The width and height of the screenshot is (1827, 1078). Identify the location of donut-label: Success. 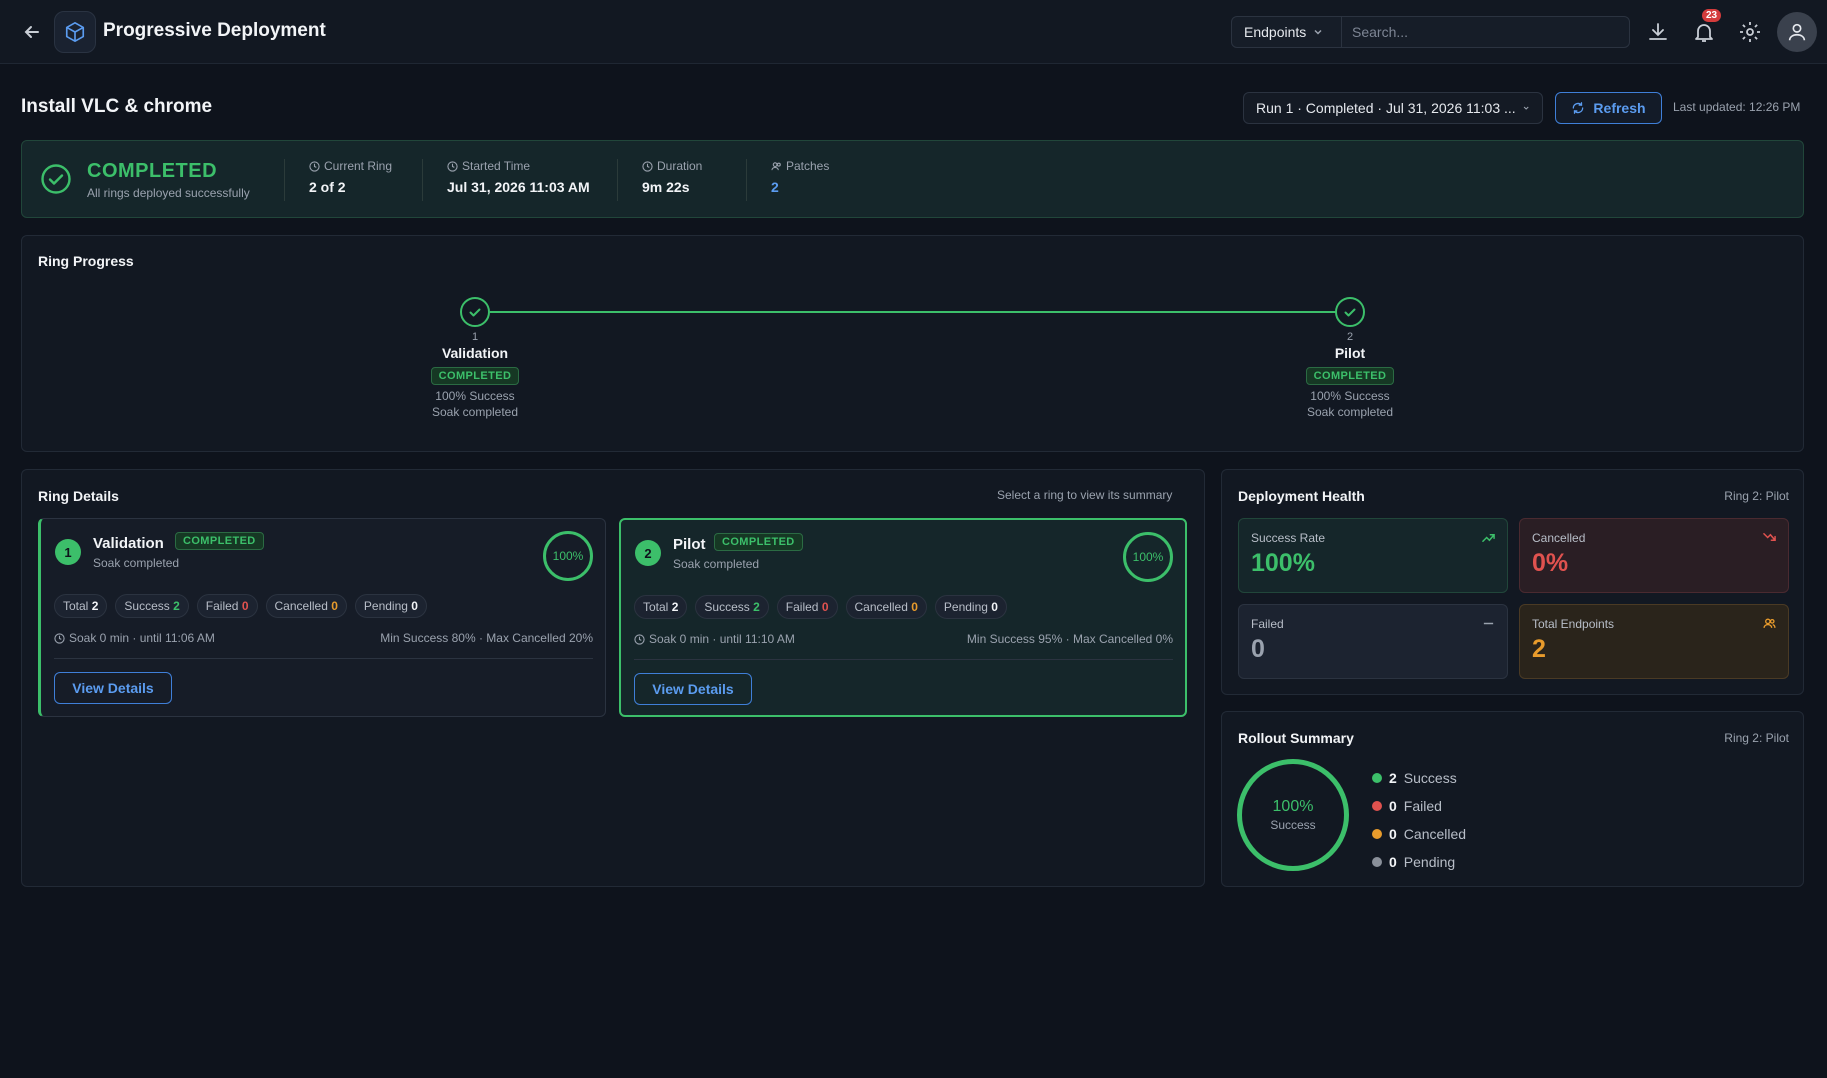
(1293, 825).